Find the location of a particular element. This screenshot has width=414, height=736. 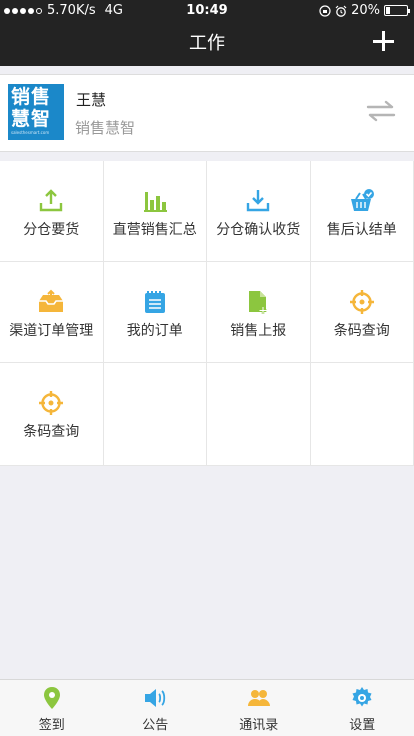

menu-item-barcode-query: 条码查询 is located at coordinates (362, 312).